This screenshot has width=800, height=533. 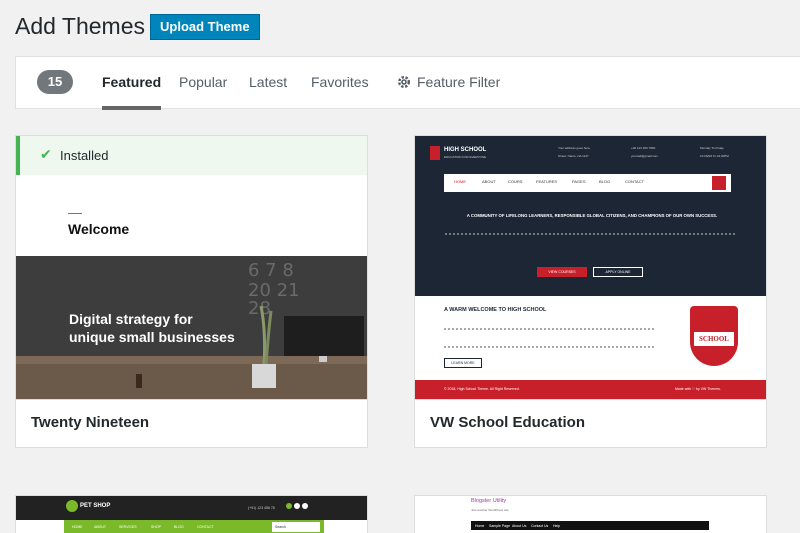 What do you see at coordinates (590, 423) in the screenshot?
I see `theme-card-footer: VW School Education` at bounding box center [590, 423].